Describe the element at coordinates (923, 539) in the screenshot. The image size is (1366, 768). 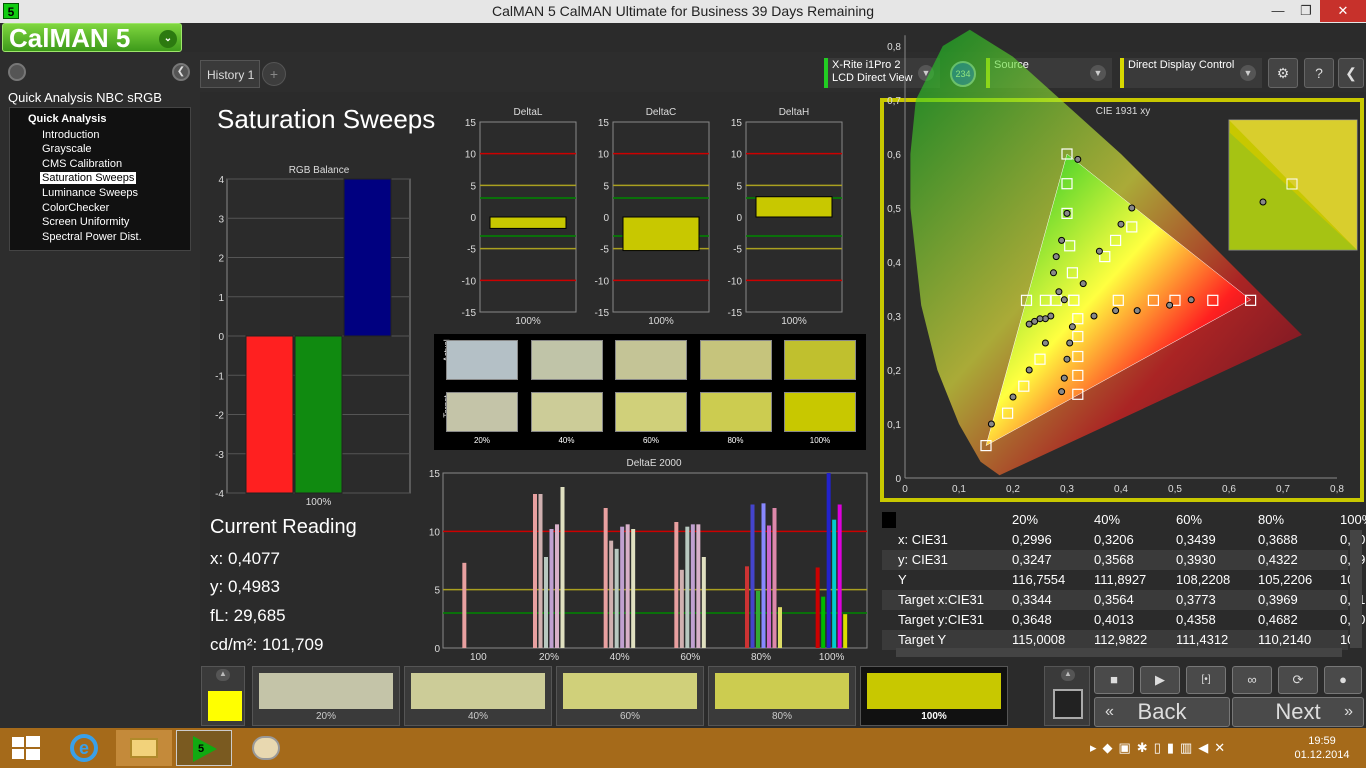
I see `row-label: x: CIE31` at that location.